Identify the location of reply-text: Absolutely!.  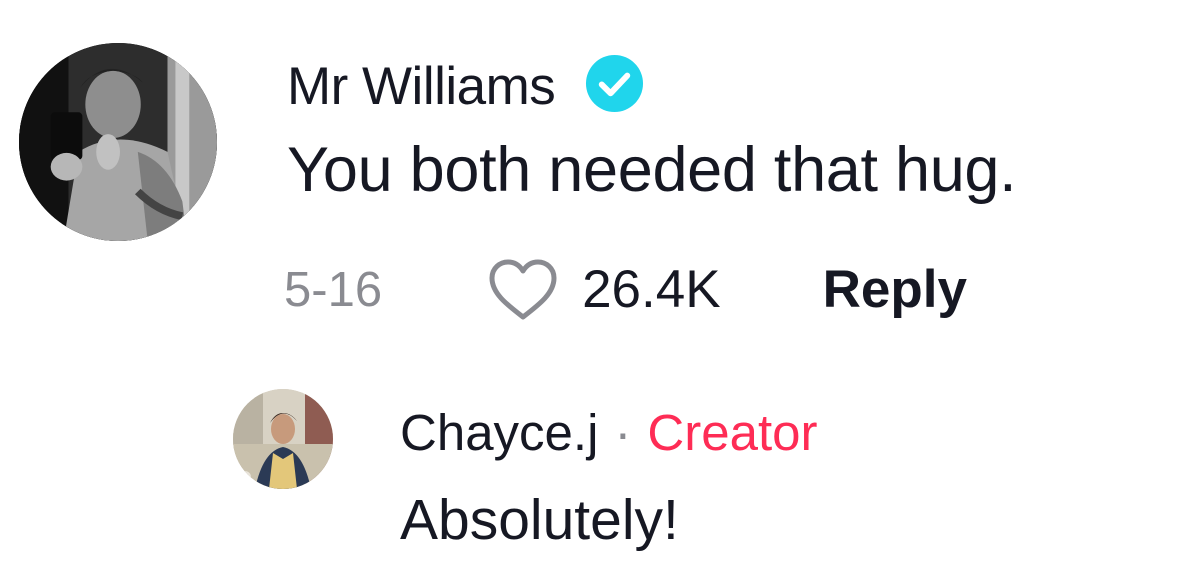
(539, 520).